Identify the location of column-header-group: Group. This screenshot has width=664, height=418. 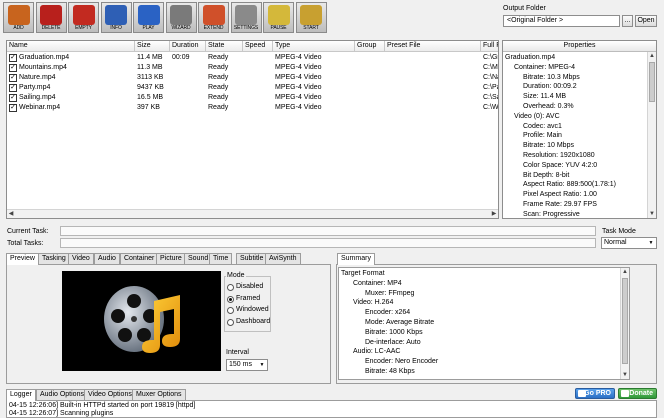
(370, 46).